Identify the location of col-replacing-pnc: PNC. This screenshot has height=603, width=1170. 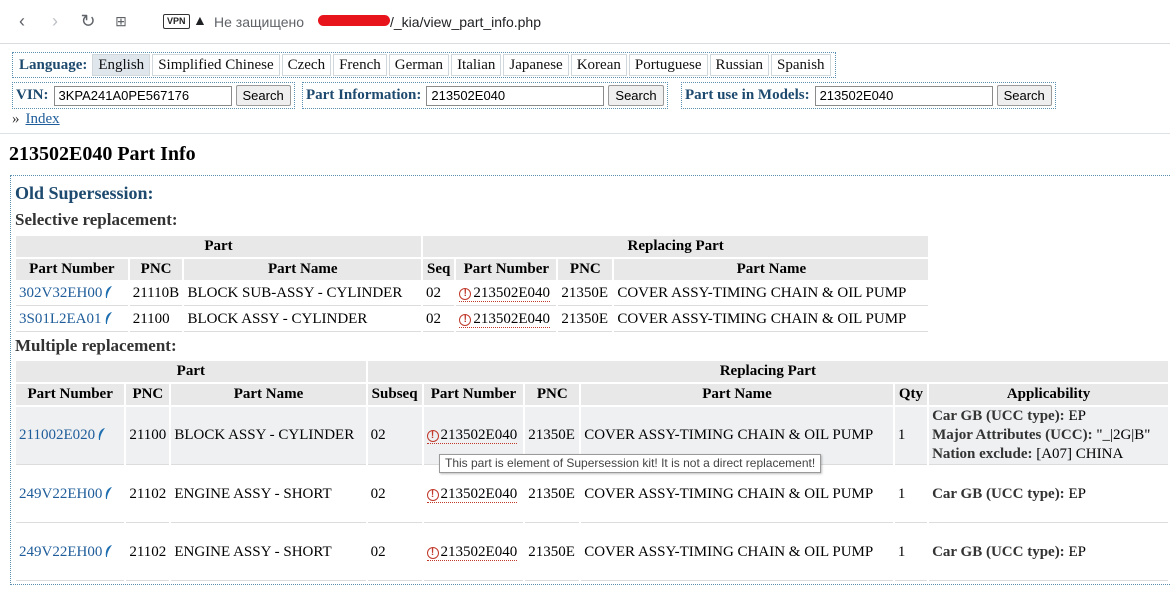
(552, 394).